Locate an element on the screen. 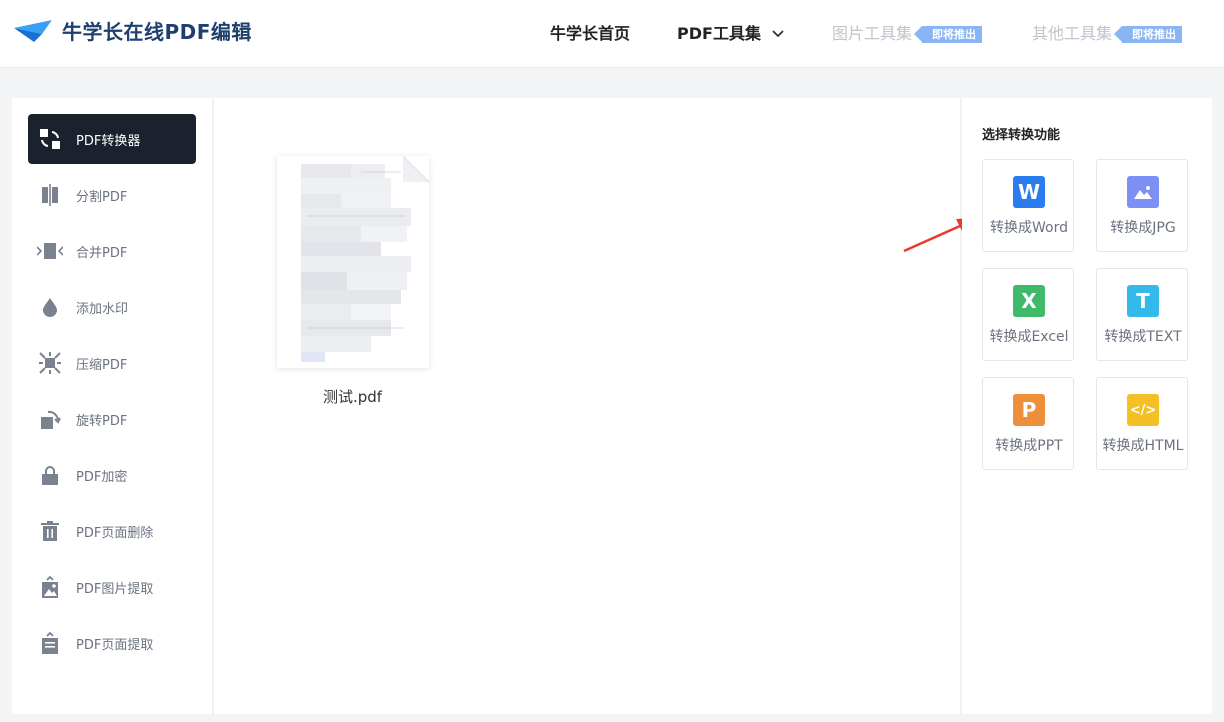 This screenshot has height=722, width=1224. sidebar-item-add-watermark: 添加水印 is located at coordinates (112, 307).